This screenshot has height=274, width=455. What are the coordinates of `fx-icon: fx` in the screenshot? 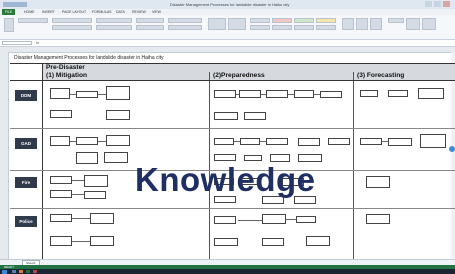 It's located at (37, 43).